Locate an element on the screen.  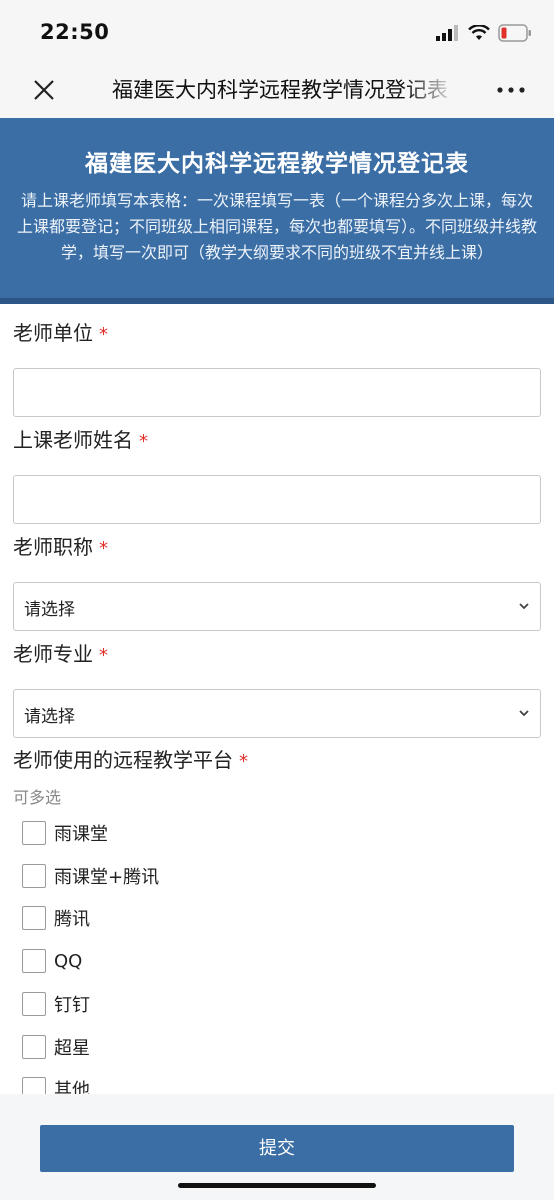
submit-bar: 提交 is located at coordinates (277, 1147).